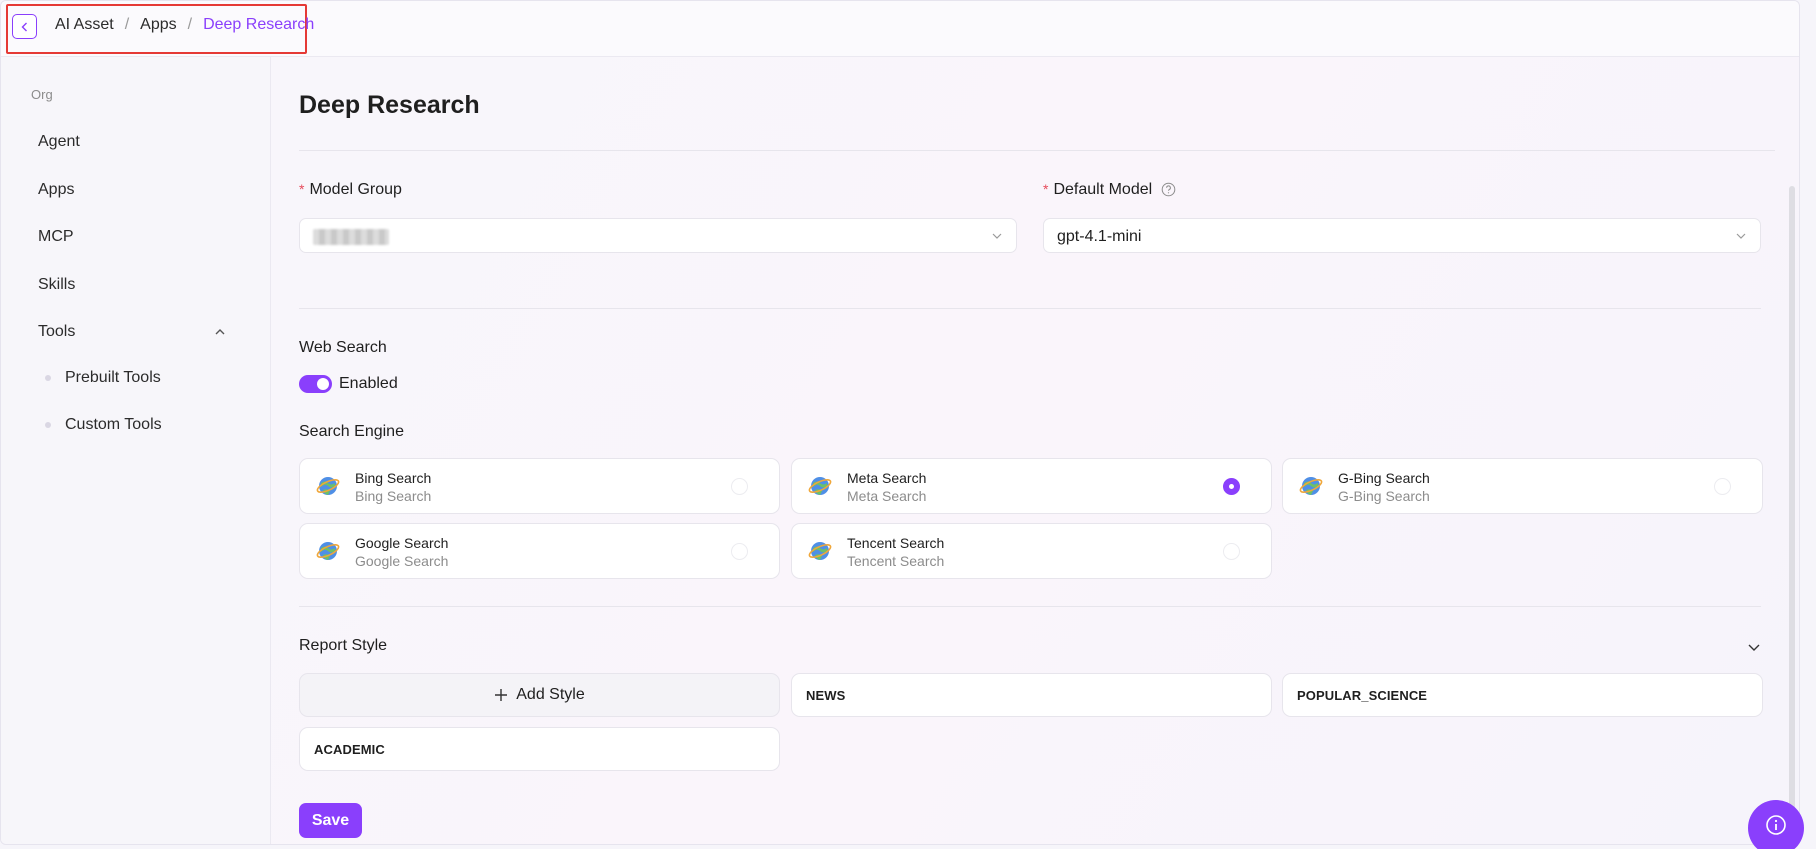  Describe the element at coordinates (42, 94) in the screenshot. I see `org-label: Org` at that location.